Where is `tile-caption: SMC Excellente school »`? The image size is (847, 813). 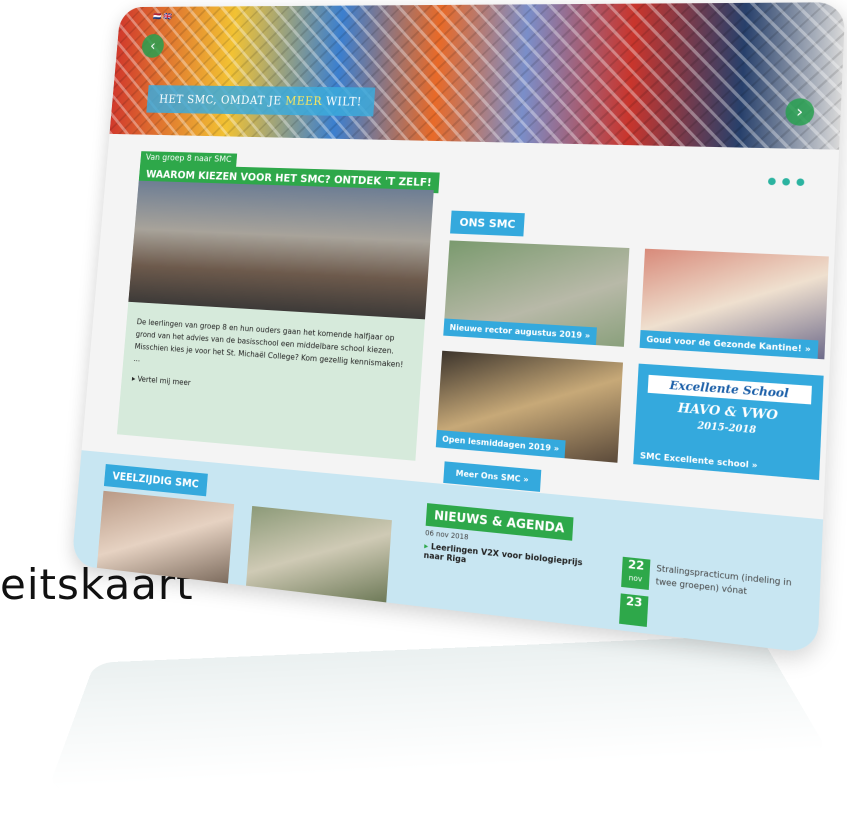
tile-caption: SMC Excellente school » is located at coordinates (699, 461).